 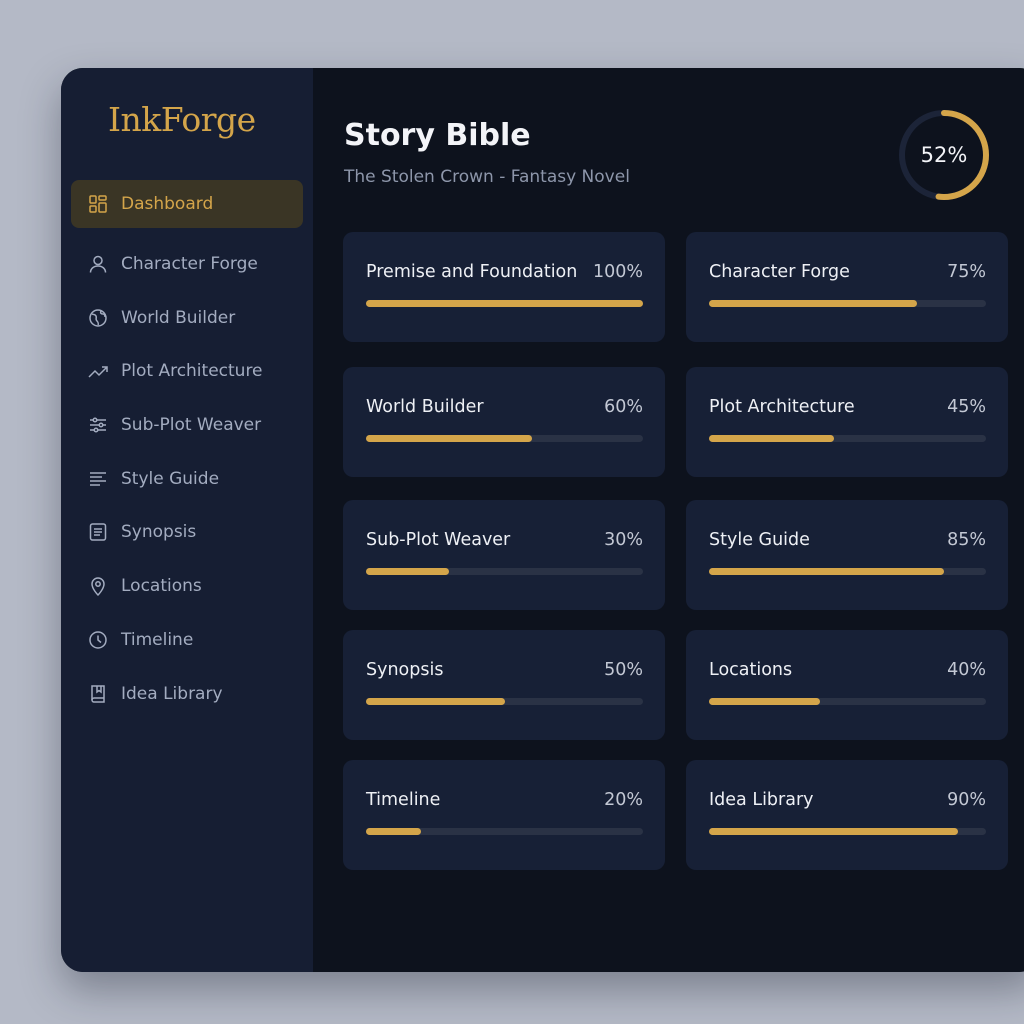 What do you see at coordinates (192, 371) in the screenshot?
I see `sidebar-item-label: Plot Architecture` at bounding box center [192, 371].